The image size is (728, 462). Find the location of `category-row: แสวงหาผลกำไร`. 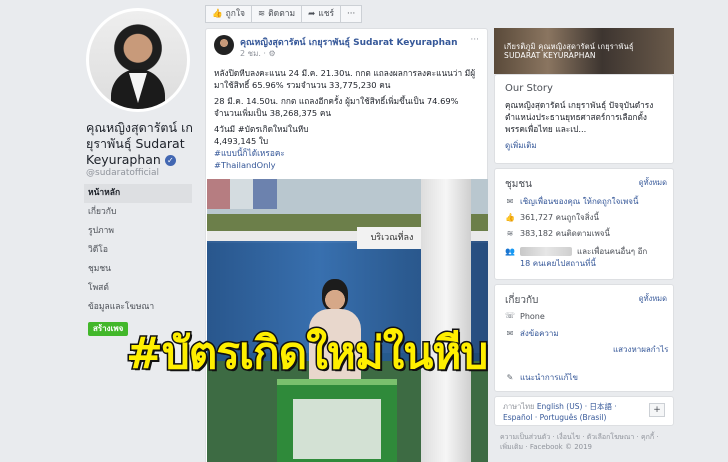

category-row: แสวงหาผลกำไร is located at coordinates (640, 349).